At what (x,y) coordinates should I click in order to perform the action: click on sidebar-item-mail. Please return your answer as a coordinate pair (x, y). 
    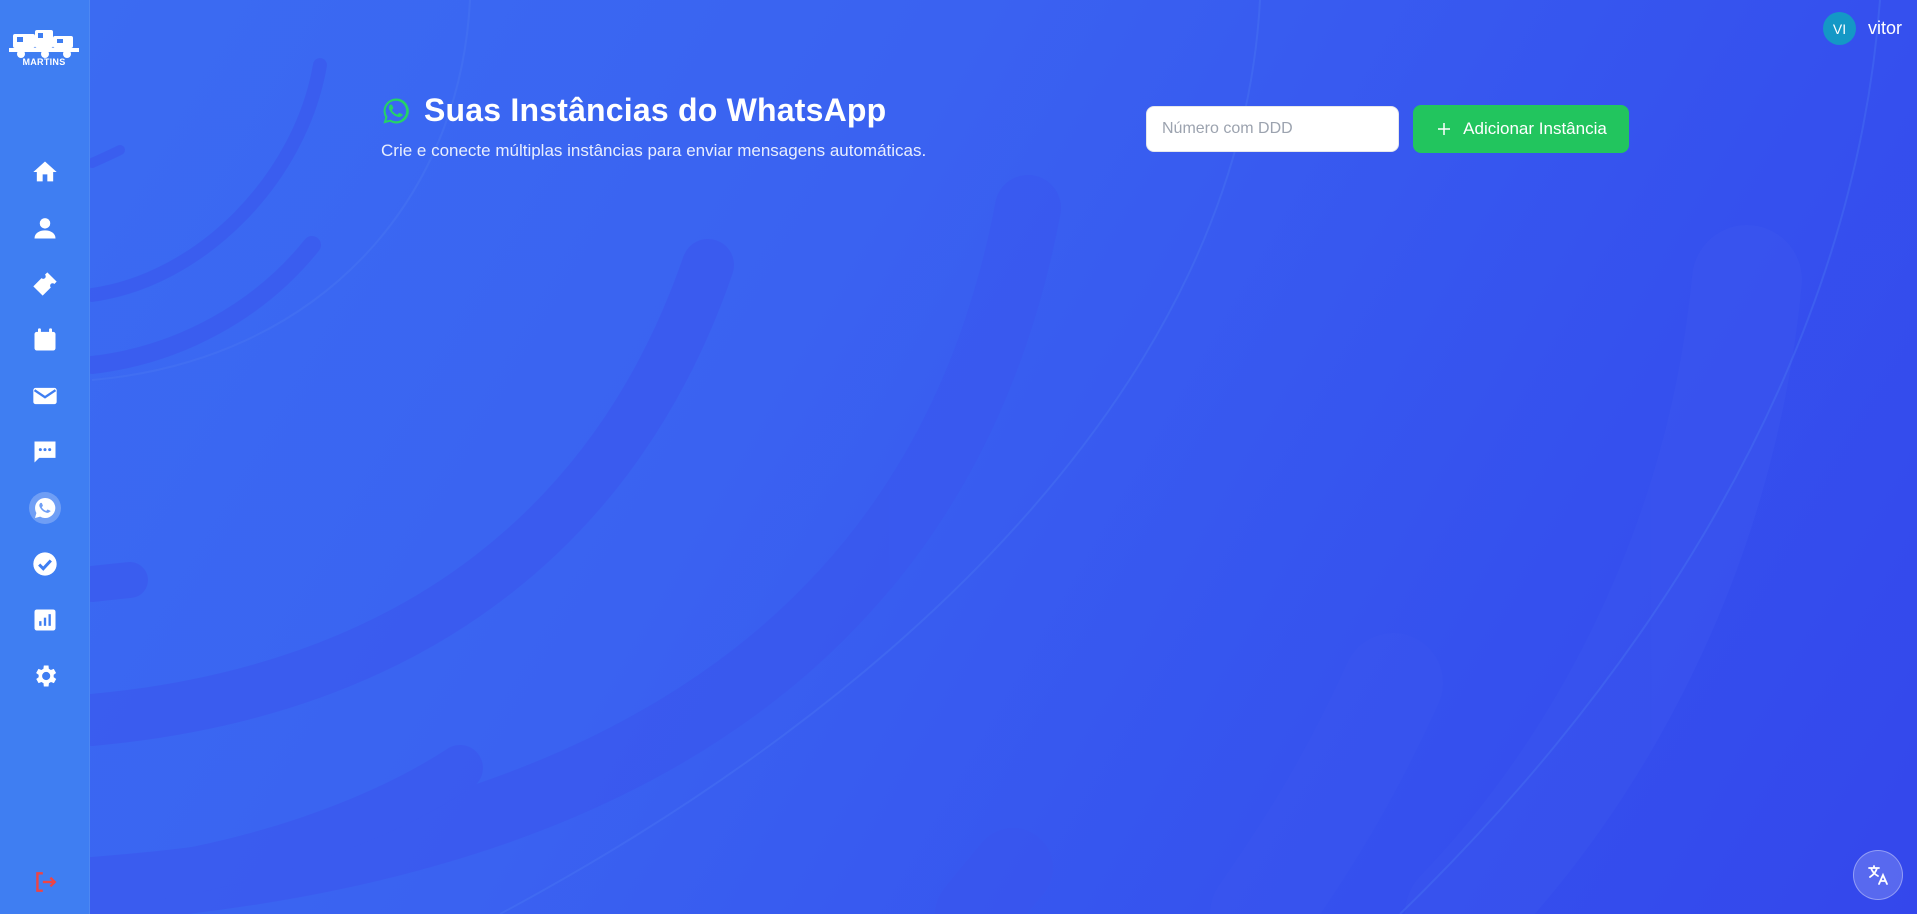
    Looking at the image, I should click on (45, 396).